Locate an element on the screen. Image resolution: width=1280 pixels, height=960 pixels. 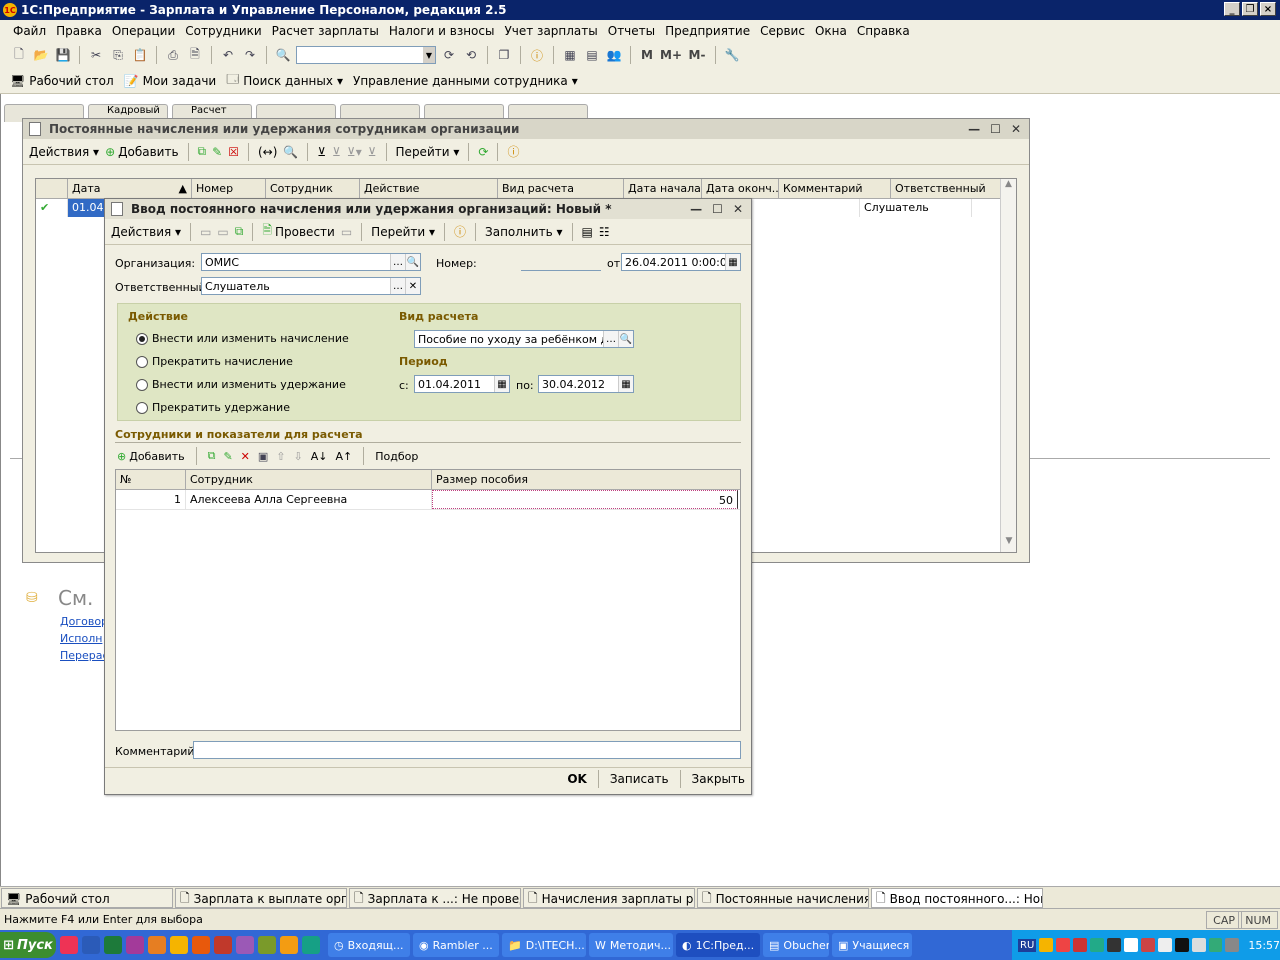
number-field is located at coordinates (561, 262).